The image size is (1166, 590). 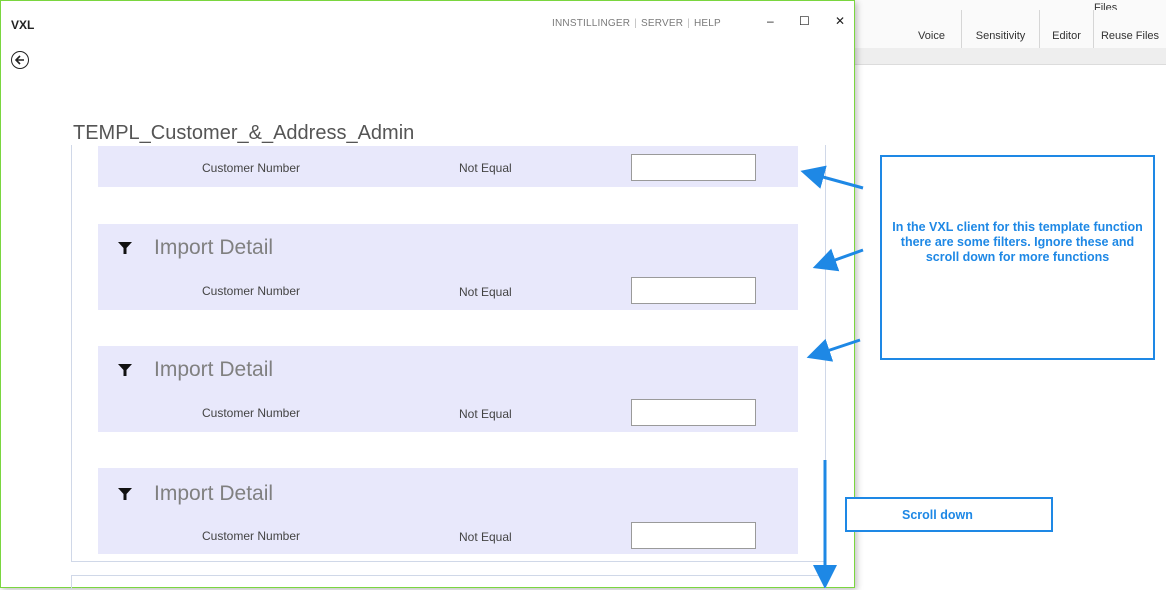 What do you see at coordinates (1000, 36) in the screenshot?
I see `ribbon-group-label: Sensitivity` at bounding box center [1000, 36].